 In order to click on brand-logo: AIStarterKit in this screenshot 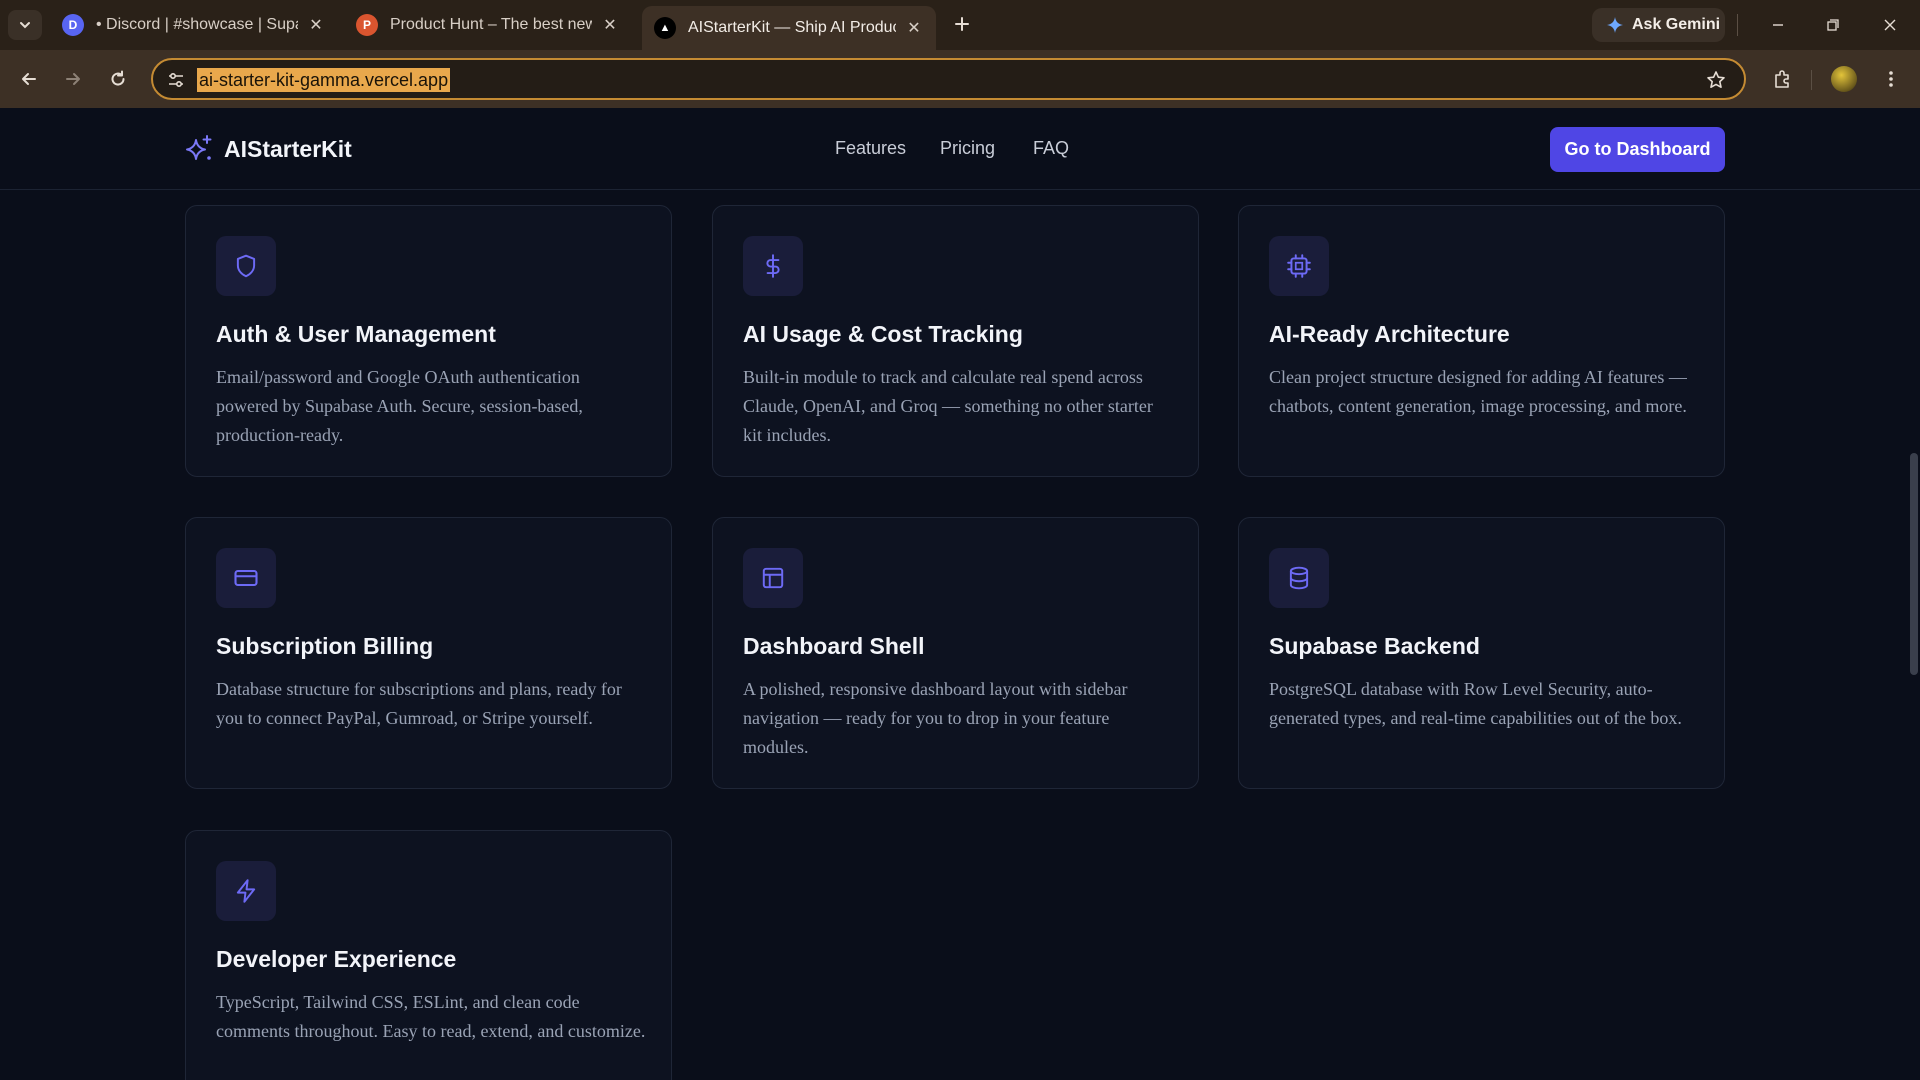, I will do `click(268, 149)`.